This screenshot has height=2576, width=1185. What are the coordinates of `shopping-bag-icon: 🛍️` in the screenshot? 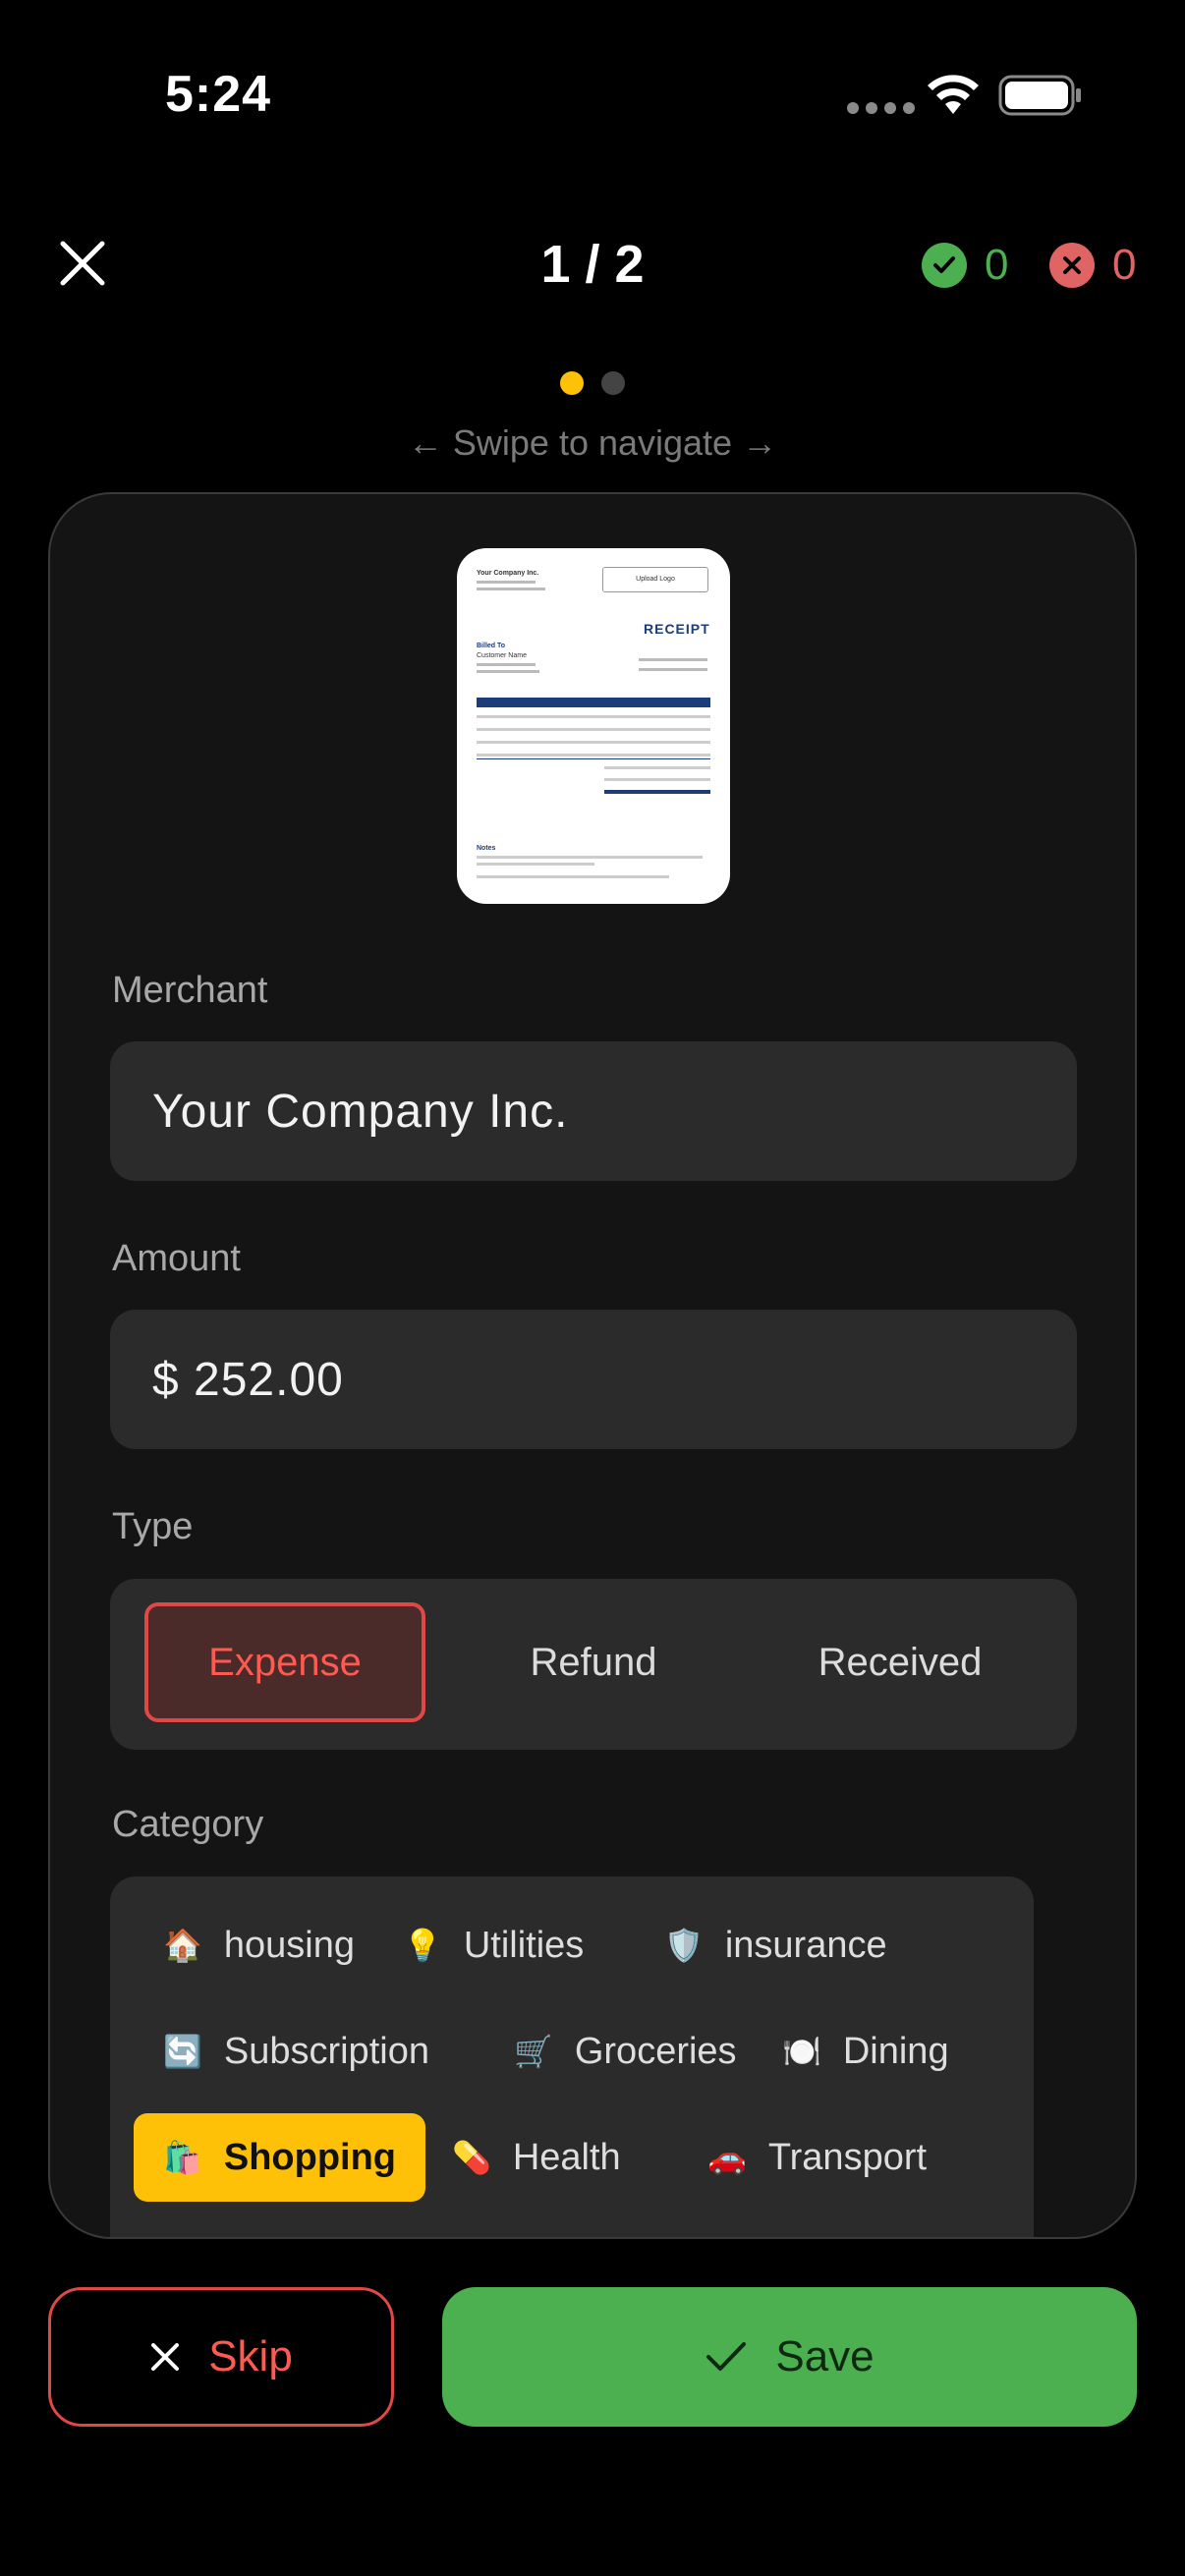 It's located at (183, 2157).